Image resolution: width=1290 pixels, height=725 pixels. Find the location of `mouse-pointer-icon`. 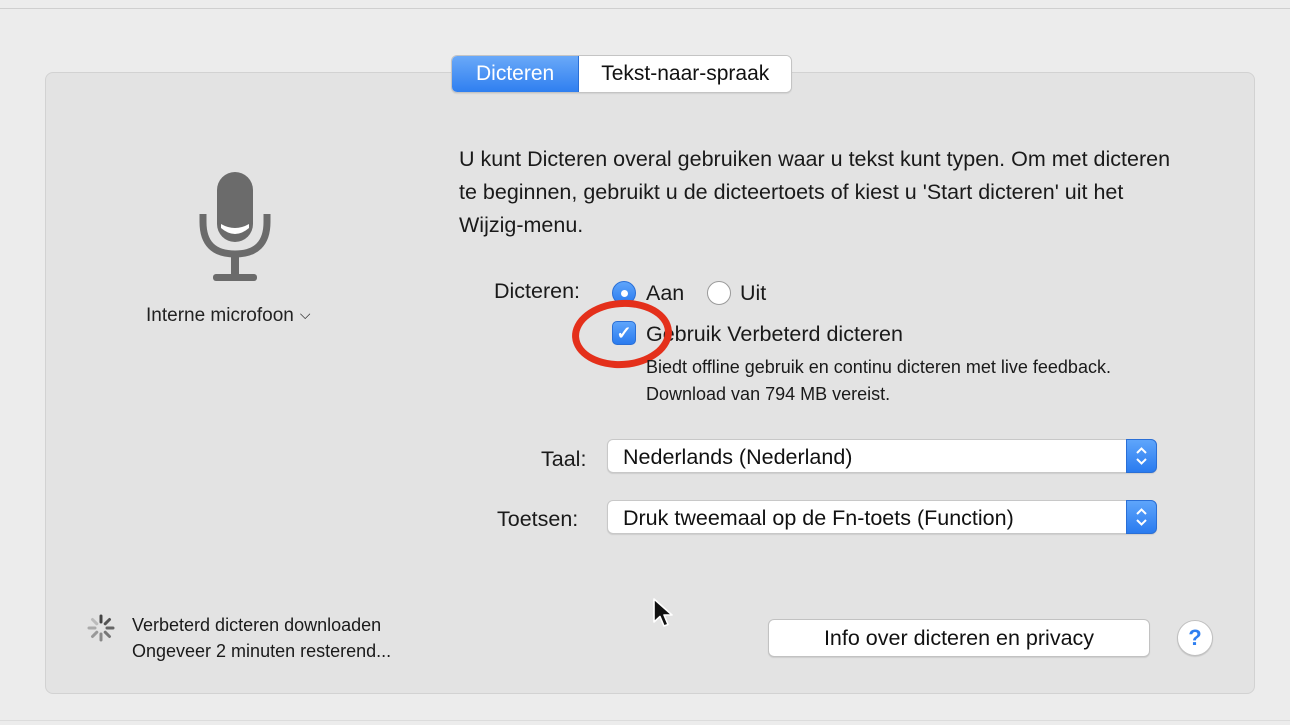

mouse-pointer-icon is located at coordinates (663, 612).